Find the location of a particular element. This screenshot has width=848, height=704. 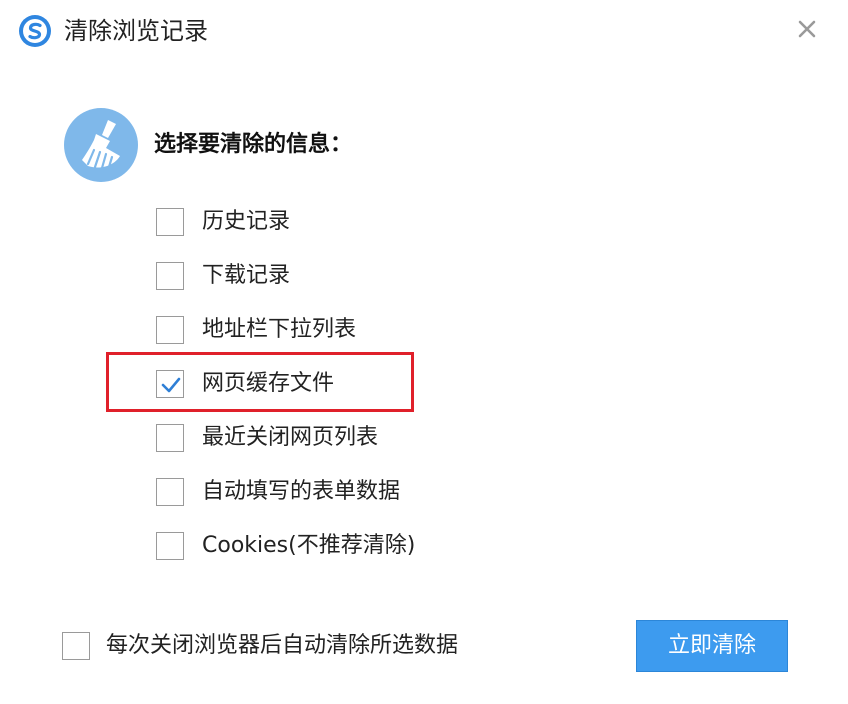

option-autofill-forms: 自动填写的表单数据 is located at coordinates (278, 492).